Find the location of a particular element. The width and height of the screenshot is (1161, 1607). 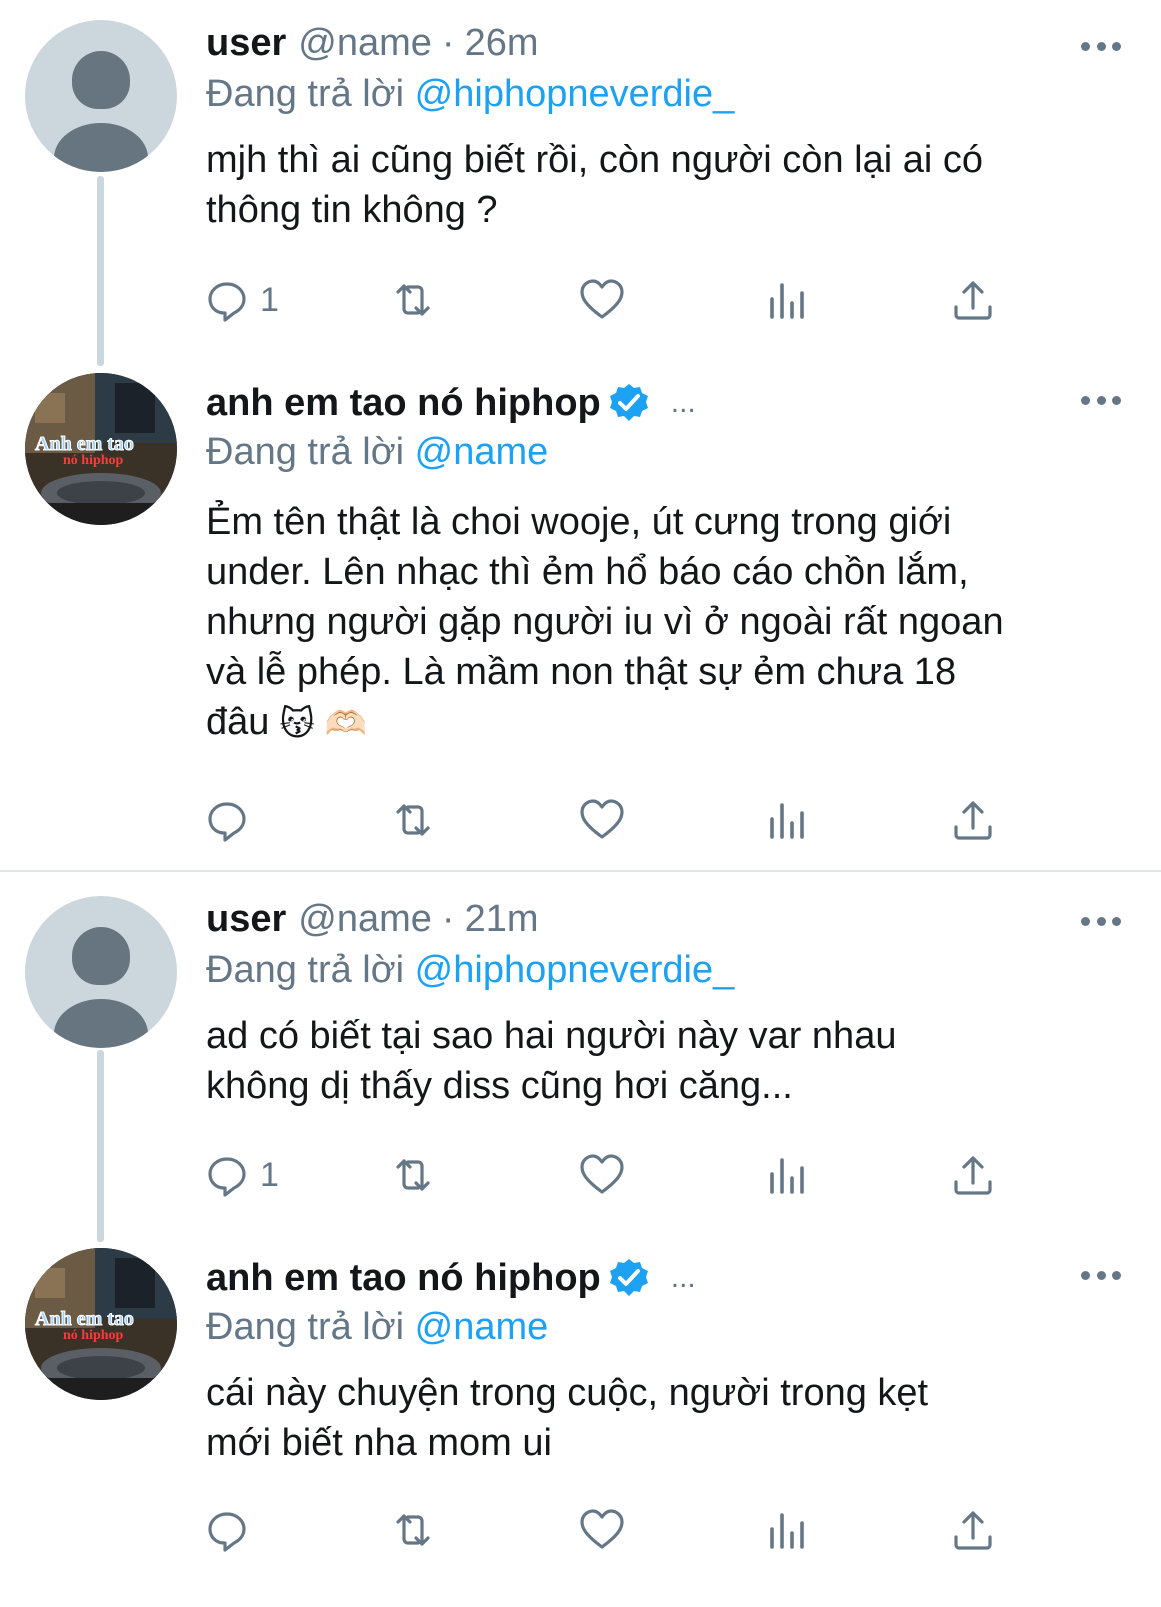

tweet-header: user @name · 21m is located at coordinates (663, 919).